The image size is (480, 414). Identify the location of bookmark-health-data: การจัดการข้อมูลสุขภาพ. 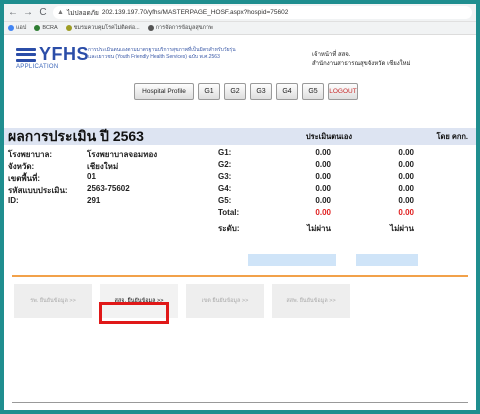
(180, 28).